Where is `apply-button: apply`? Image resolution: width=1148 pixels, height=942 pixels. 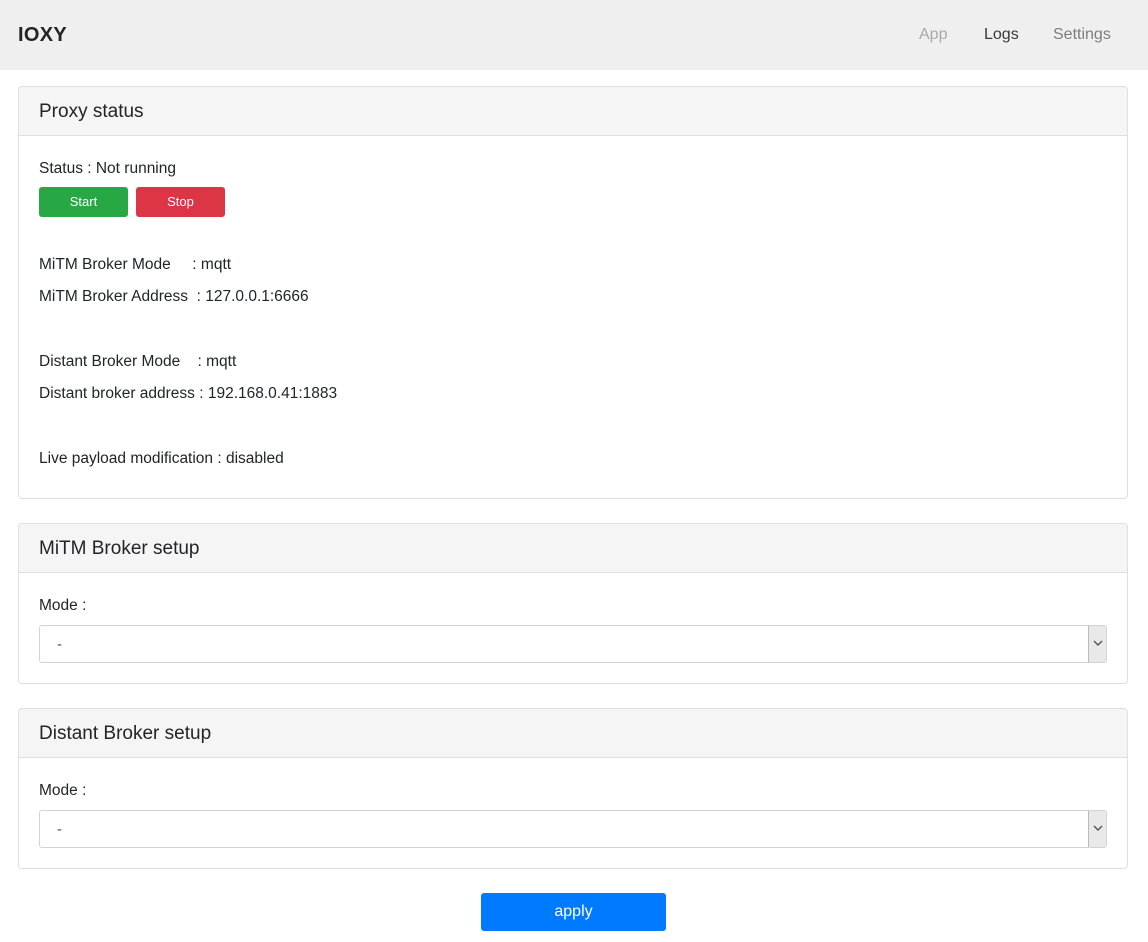
apply-button: apply is located at coordinates (573, 912).